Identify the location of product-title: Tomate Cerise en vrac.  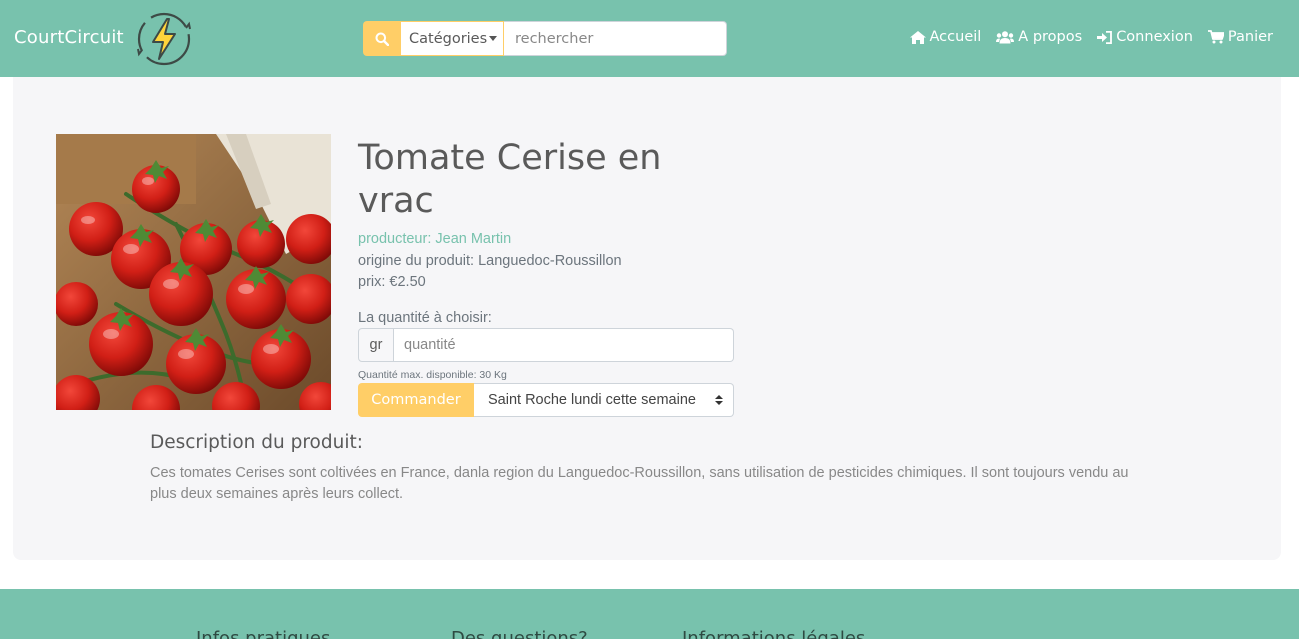
(510, 179).